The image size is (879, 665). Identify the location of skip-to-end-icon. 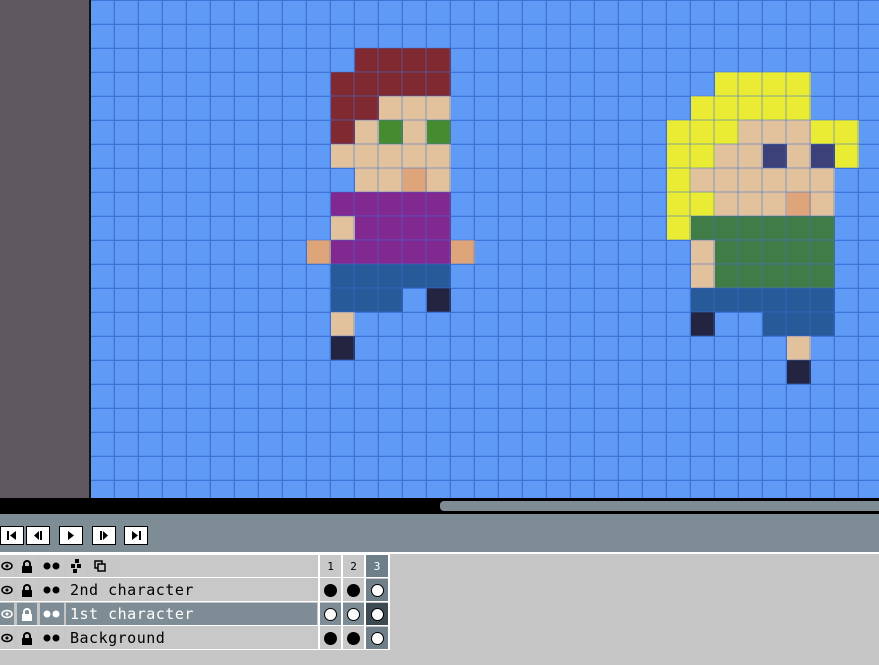
(136, 535).